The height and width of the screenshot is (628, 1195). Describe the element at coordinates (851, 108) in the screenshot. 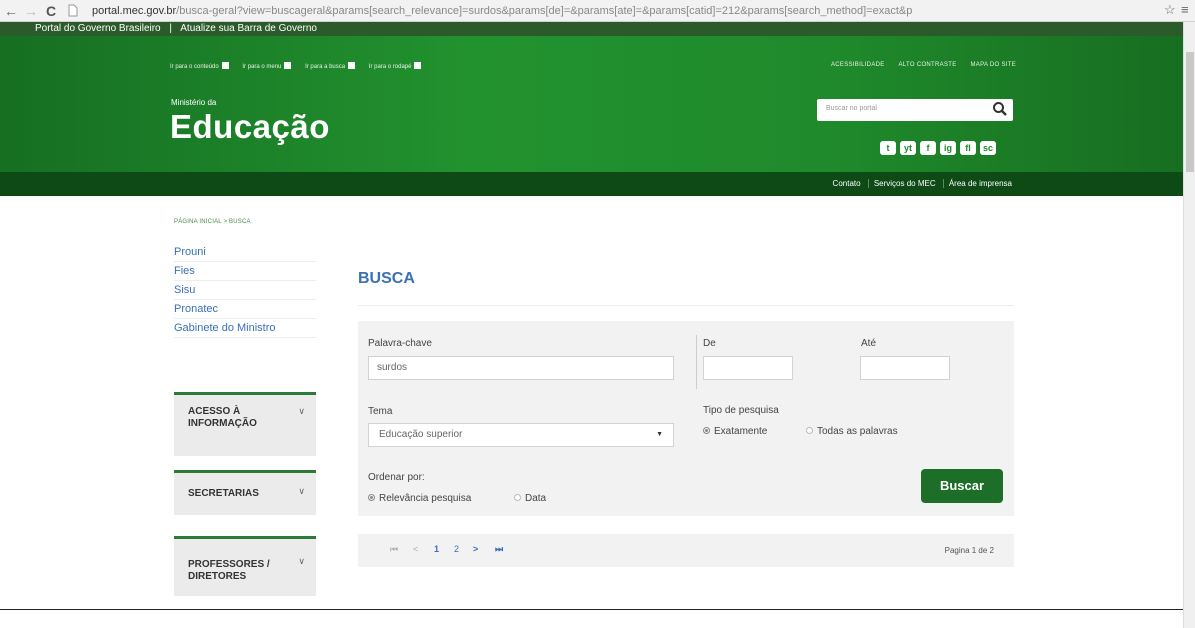

I see `search-placeholder: Buscar no portal` at that location.